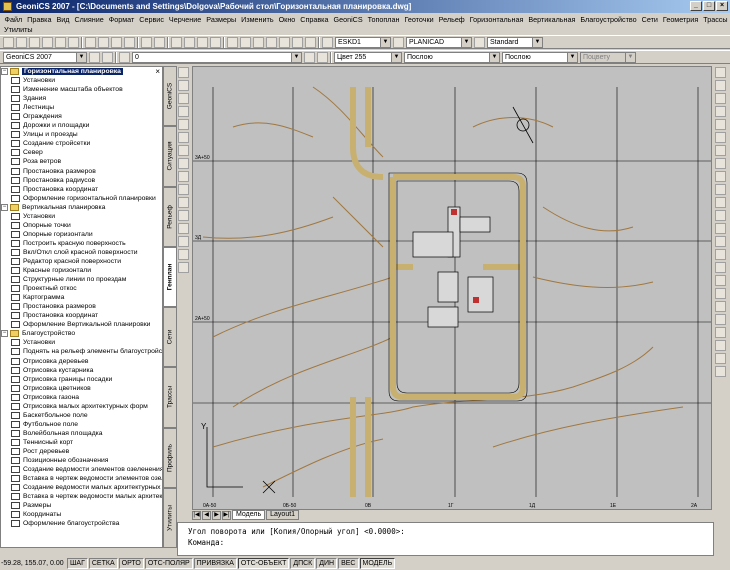 The image size is (730, 570). What do you see at coordinates (18, 29) in the screenshot?
I see `menu-item-utilities: Утилиты` at bounding box center [18, 29].